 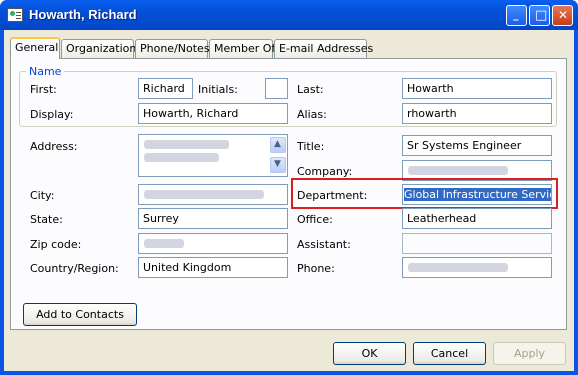 I want to click on state-label: State:, so click(x=46, y=219).